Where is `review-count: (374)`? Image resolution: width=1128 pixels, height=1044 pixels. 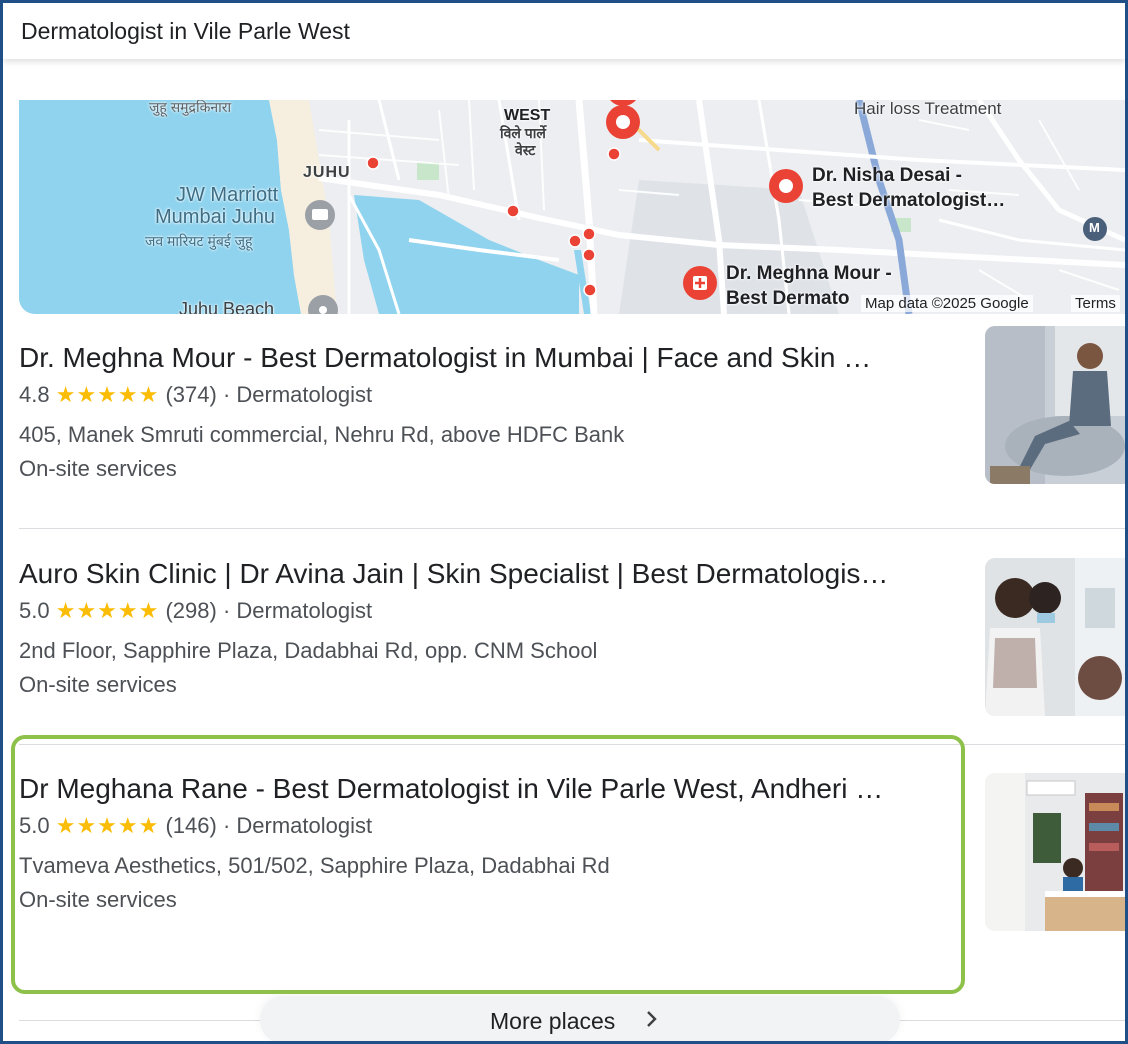 review-count: (374) is located at coordinates (191, 394).